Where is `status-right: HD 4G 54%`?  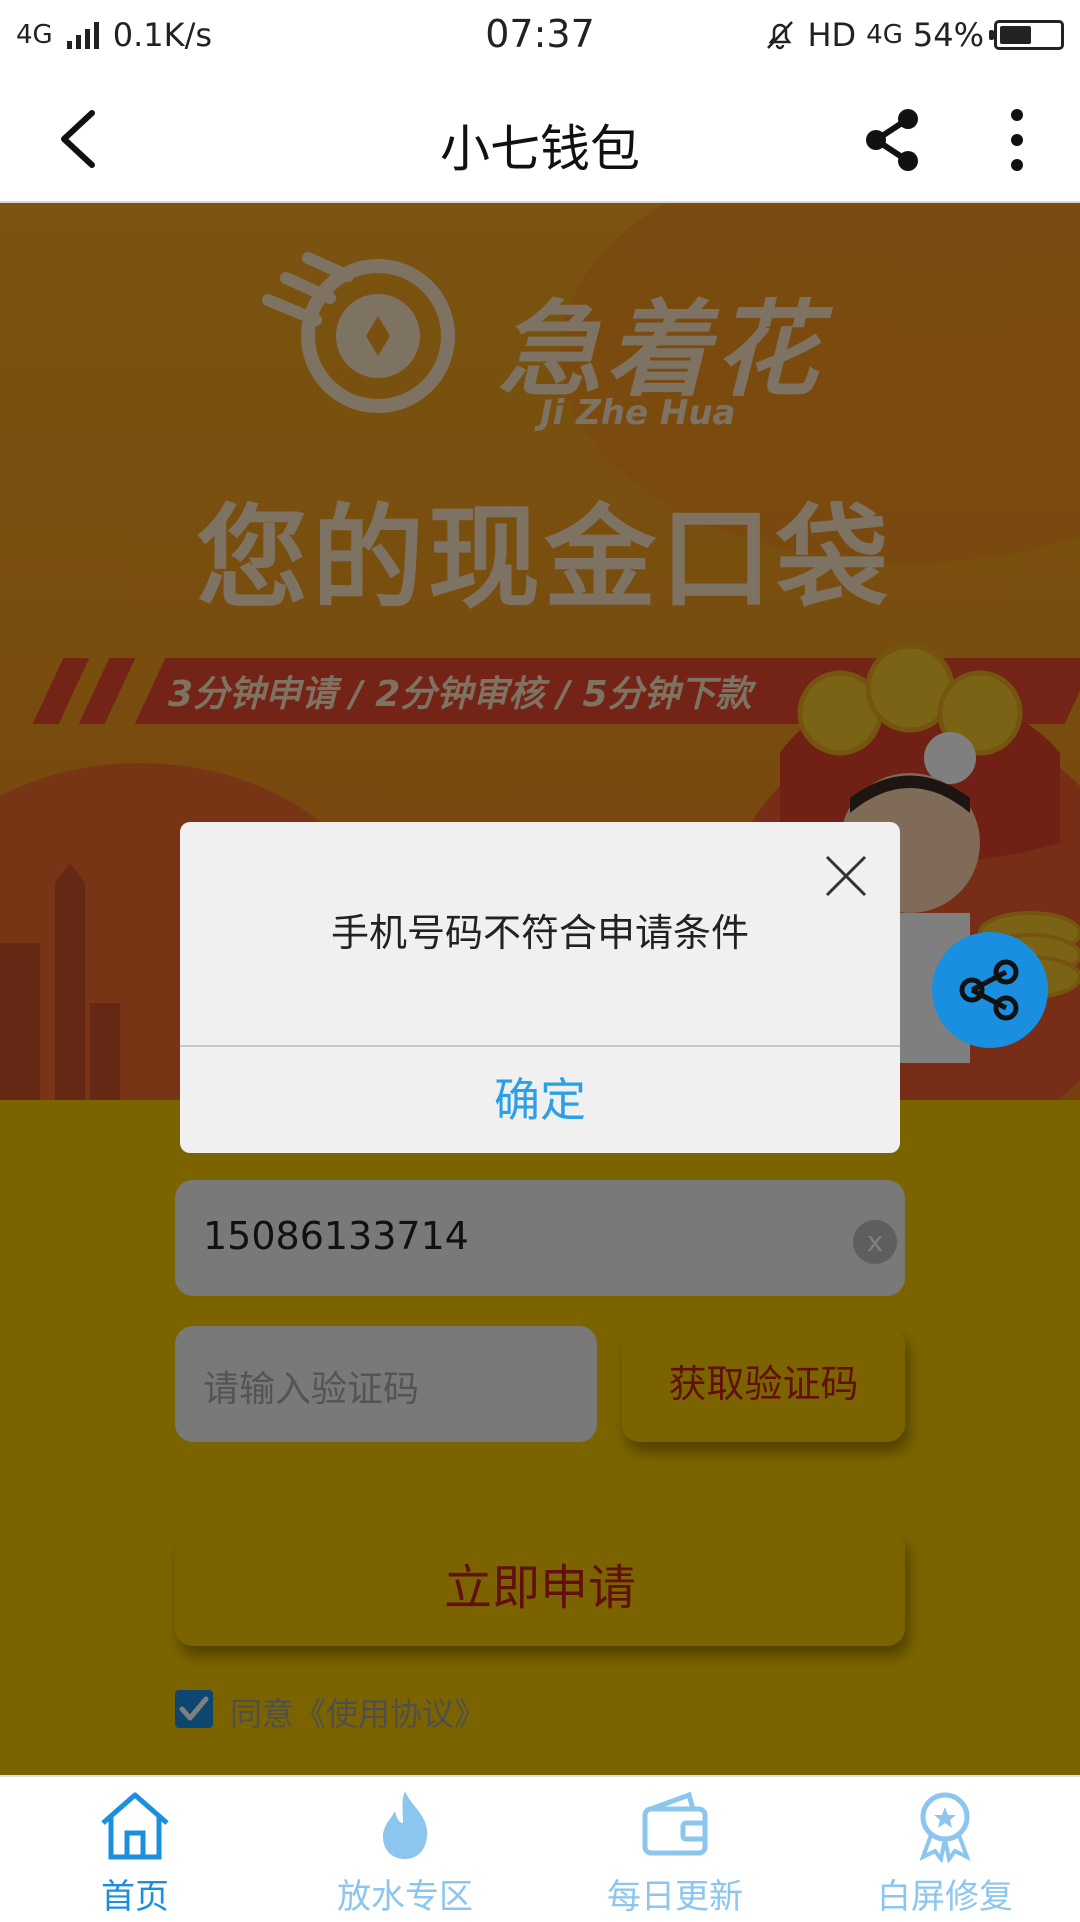 status-right: HD 4G 54% is located at coordinates (913, 35).